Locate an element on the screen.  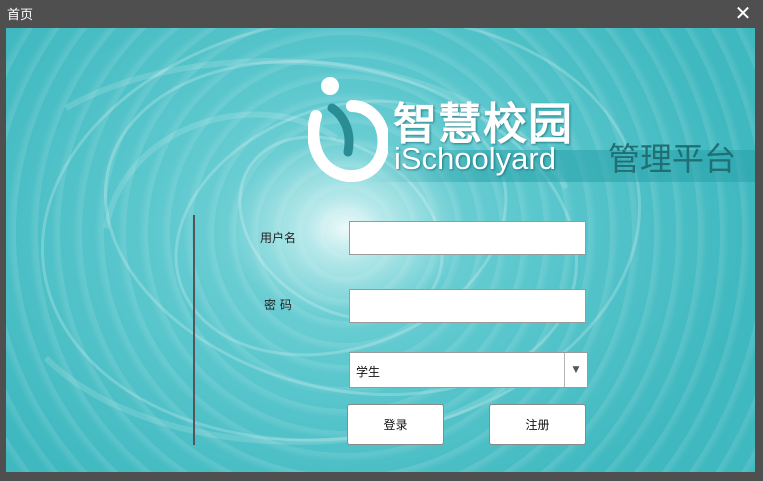
platform-subtitle: 管理平台 is located at coordinates (672, 159).